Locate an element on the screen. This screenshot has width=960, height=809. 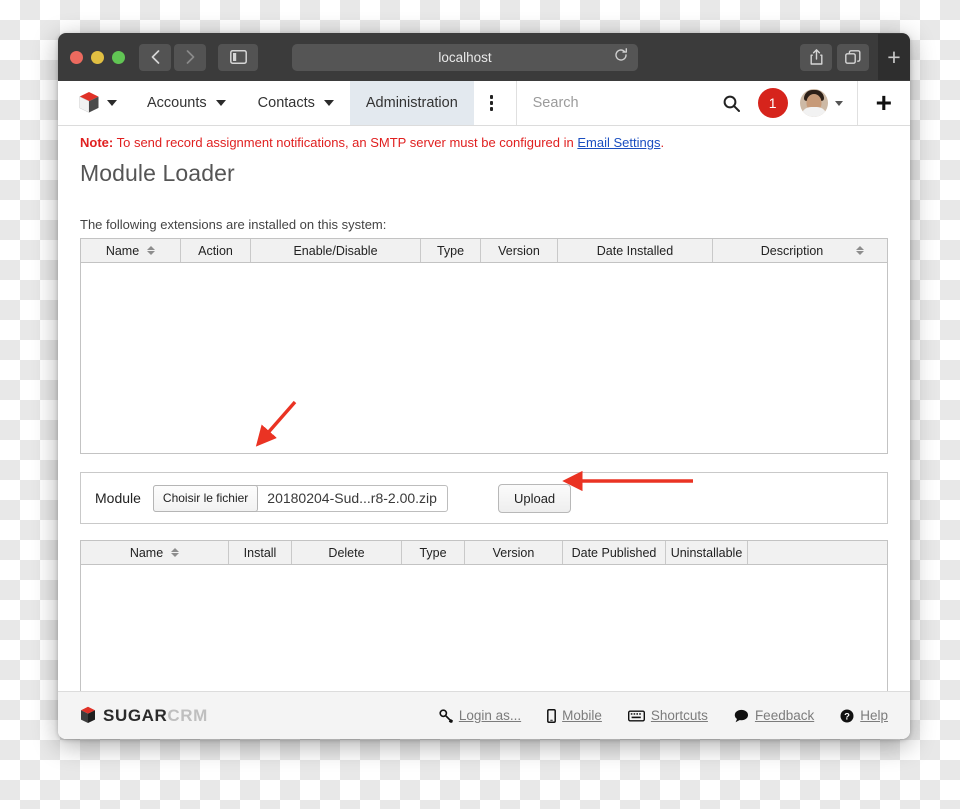
column-header-install: Install is located at coordinates (260, 552).